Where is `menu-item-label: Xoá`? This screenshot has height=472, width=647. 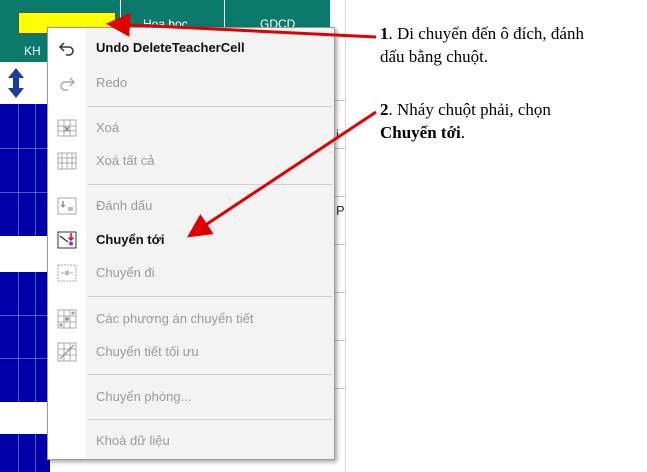
menu-item-label: Xoá is located at coordinates (108, 127).